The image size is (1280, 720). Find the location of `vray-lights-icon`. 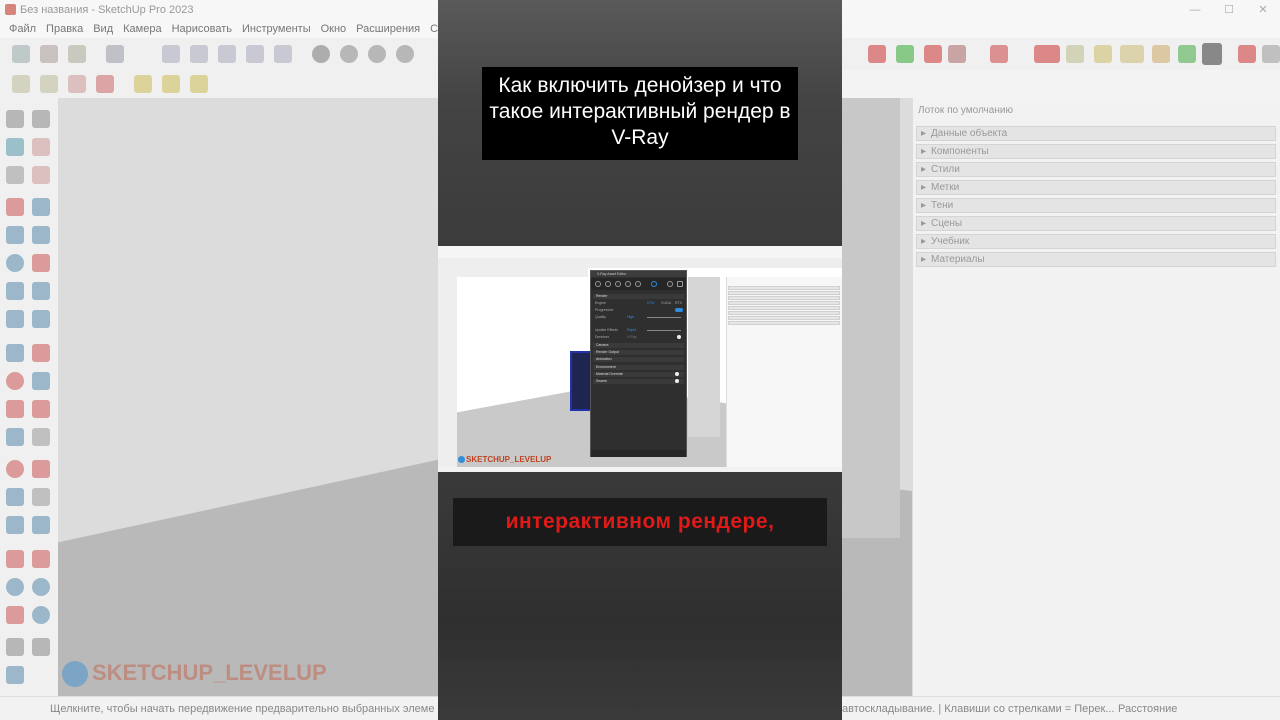

vray-lights-icon is located at coordinates (608, 284).